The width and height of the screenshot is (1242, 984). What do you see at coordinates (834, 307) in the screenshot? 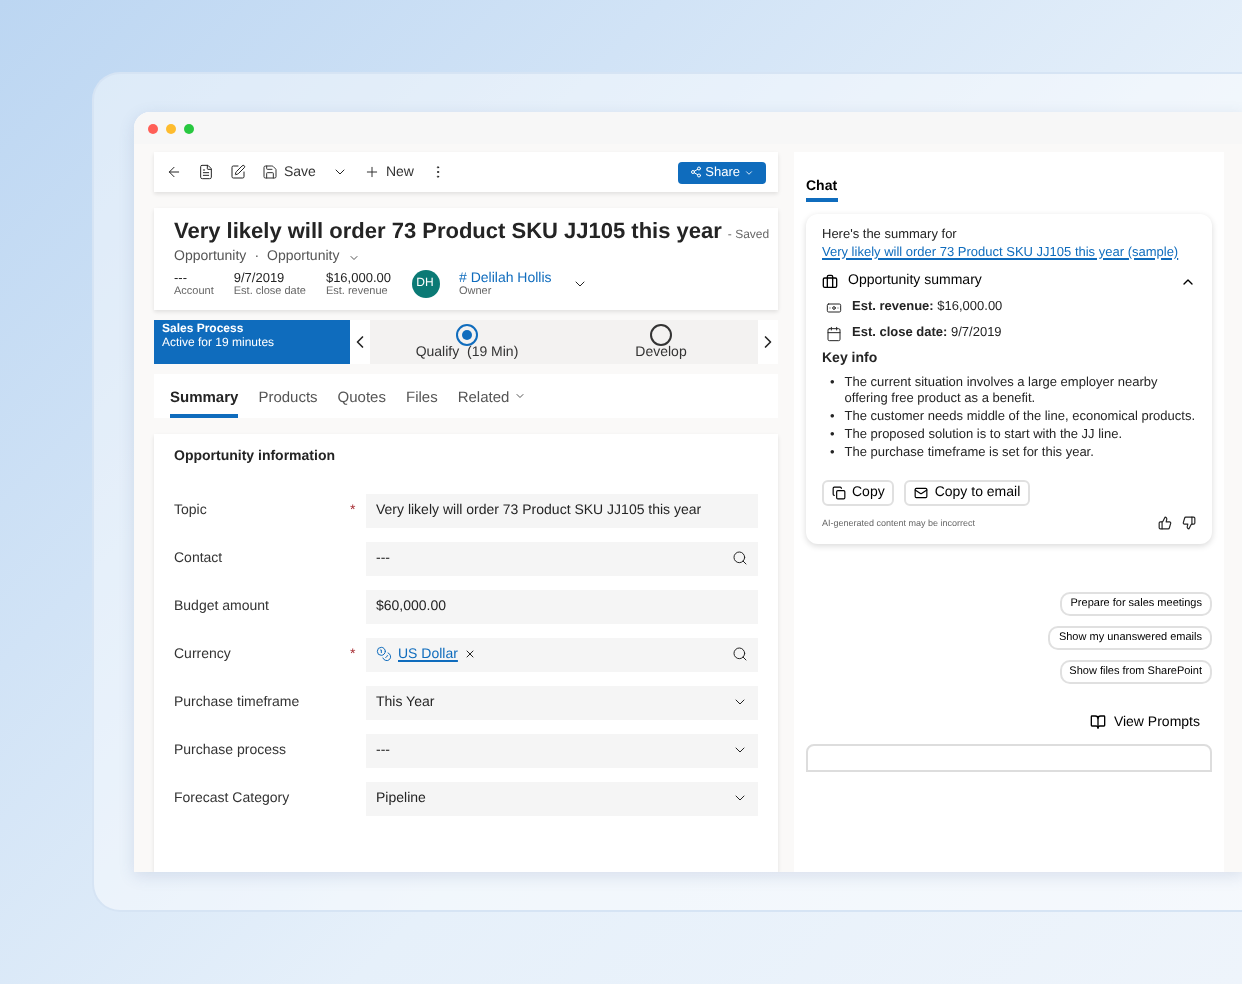
I see `money-icon` at bounding box center [834, 307].